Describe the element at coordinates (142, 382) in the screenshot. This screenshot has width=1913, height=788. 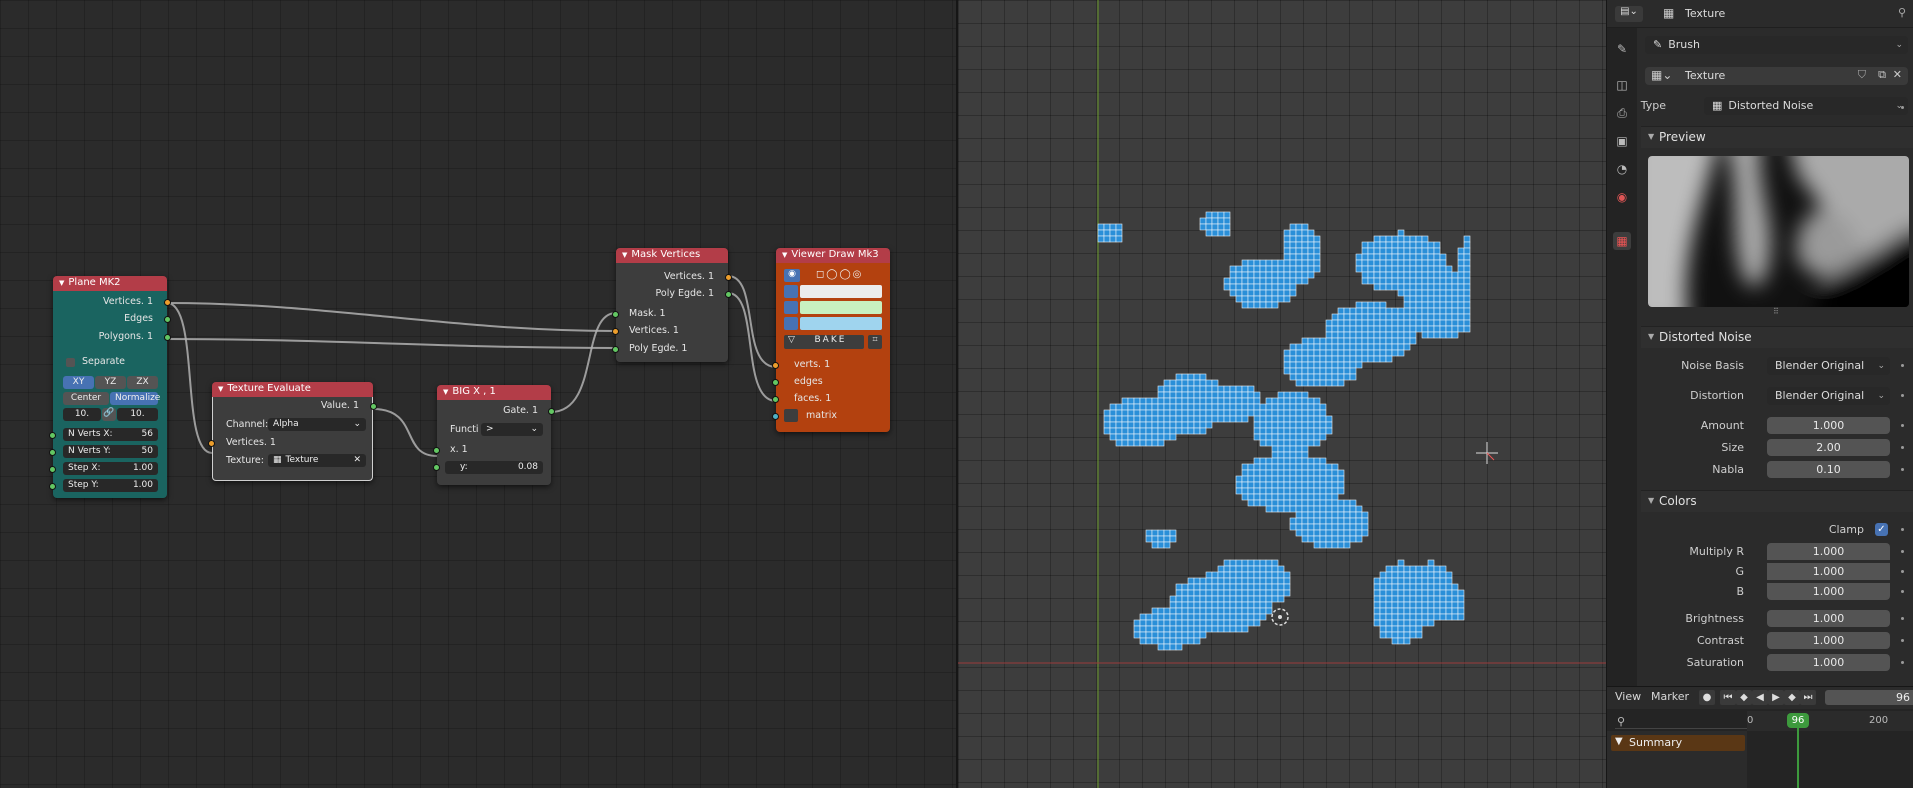
I see `plane-zx-button: ZX` at that location.